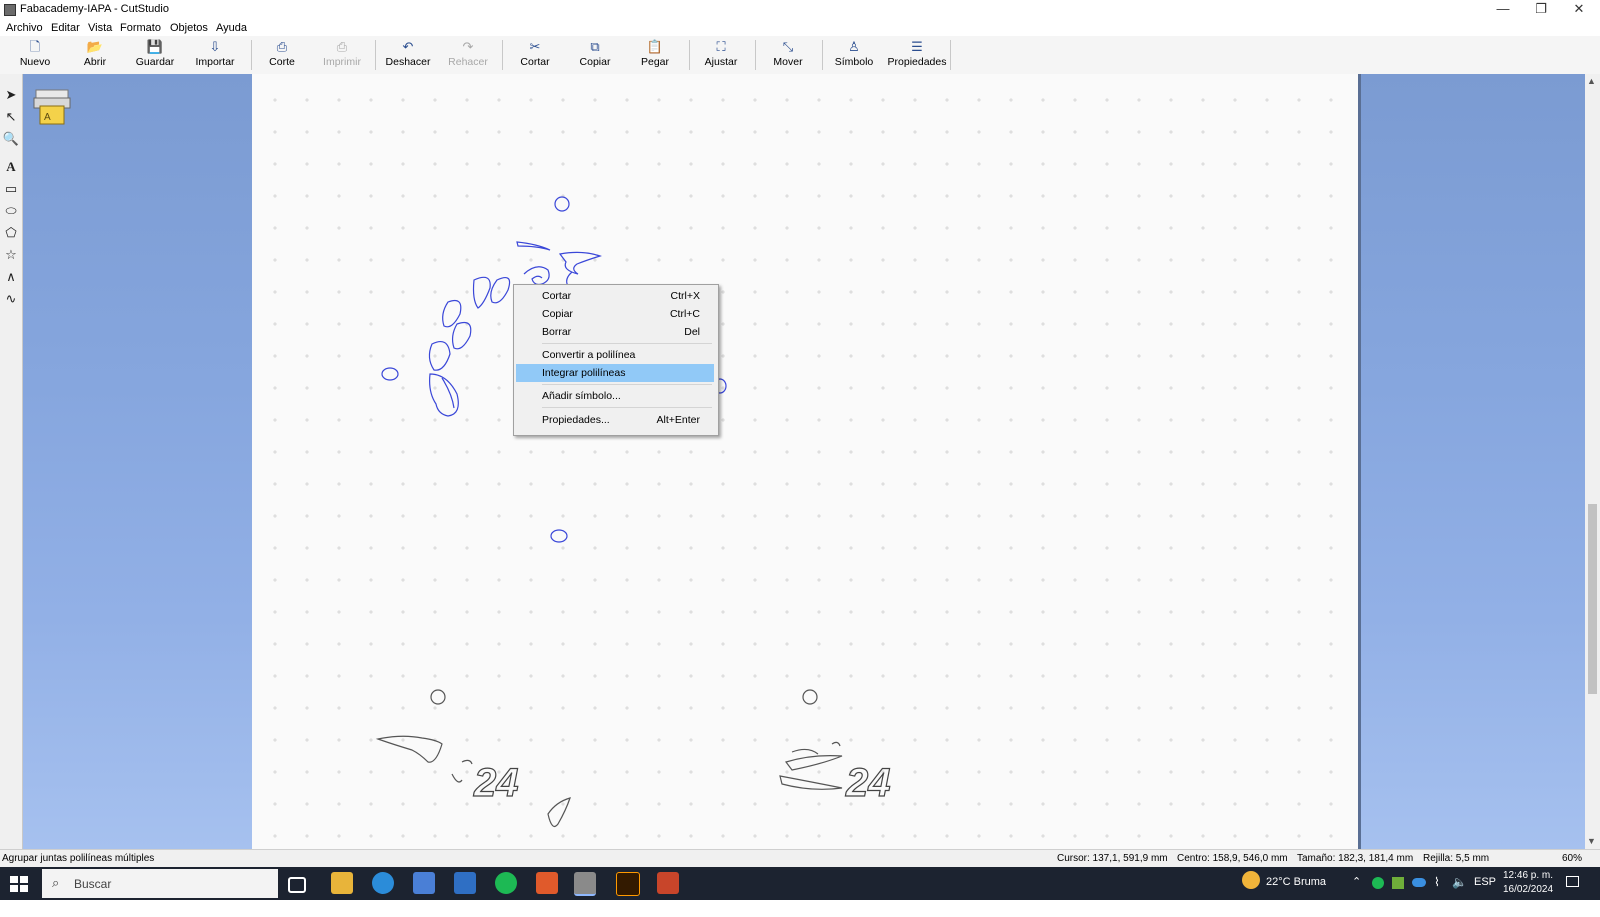  I want to click on rectangle-icon: ▭, so click(11, 189).